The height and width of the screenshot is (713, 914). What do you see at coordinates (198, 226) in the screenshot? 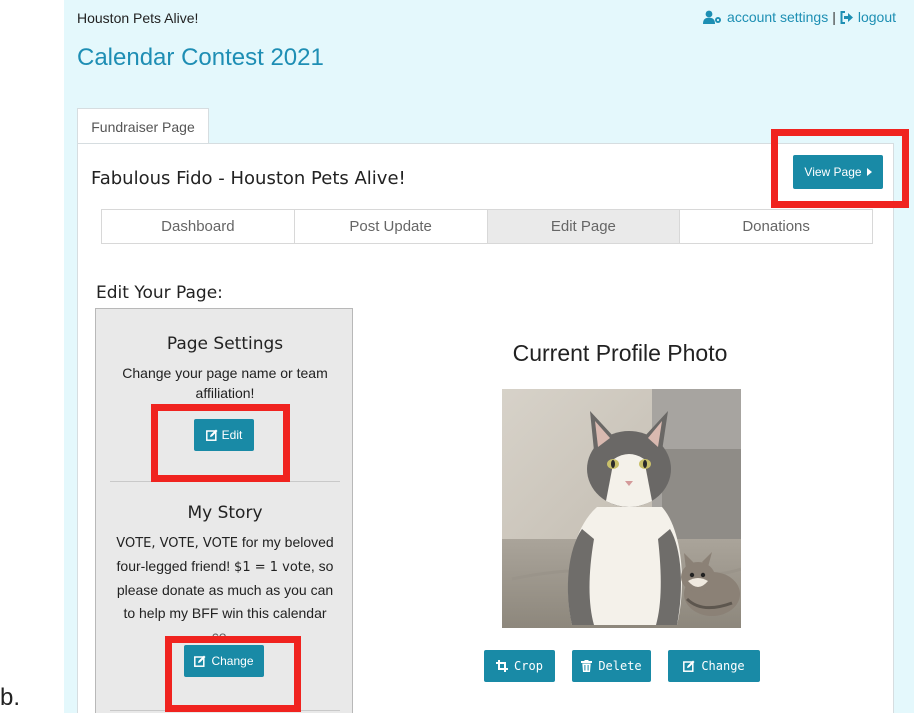
I see `subnav-dashboard: Dashboard` at bounding box center [198, 226].